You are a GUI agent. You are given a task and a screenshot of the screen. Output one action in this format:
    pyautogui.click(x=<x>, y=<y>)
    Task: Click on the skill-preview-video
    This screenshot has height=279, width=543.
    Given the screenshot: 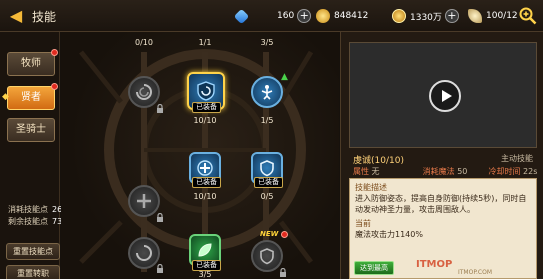 What is the action you would take?
    pyautogui.click(x=443, y=95)
    